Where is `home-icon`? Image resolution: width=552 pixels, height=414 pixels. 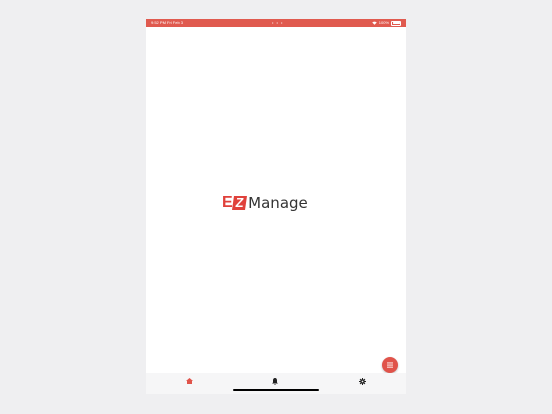
home-icon is located at coordinates (189, 381).